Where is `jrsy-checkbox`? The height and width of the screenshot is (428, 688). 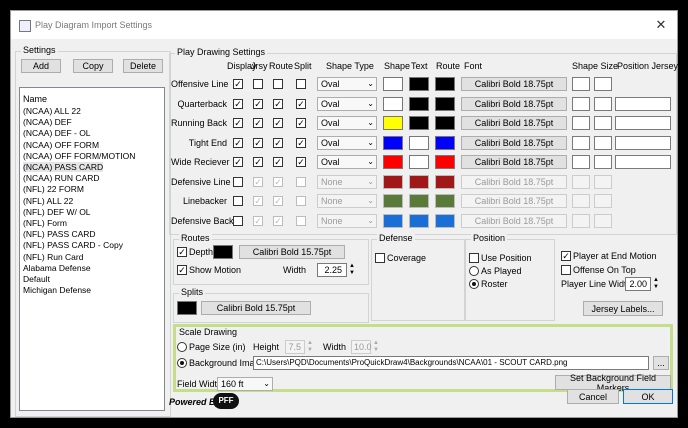 jrsy-checkbox is located at coordinates (258, 84).